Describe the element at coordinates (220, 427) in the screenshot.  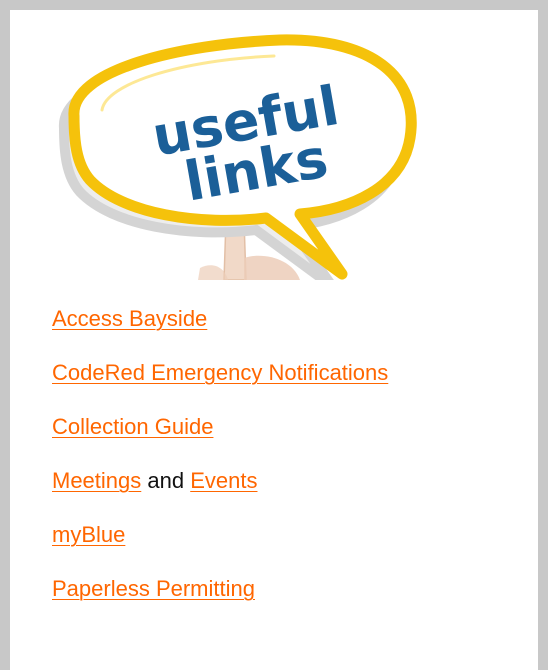
I see `list-item: Collection Guide` at that location.